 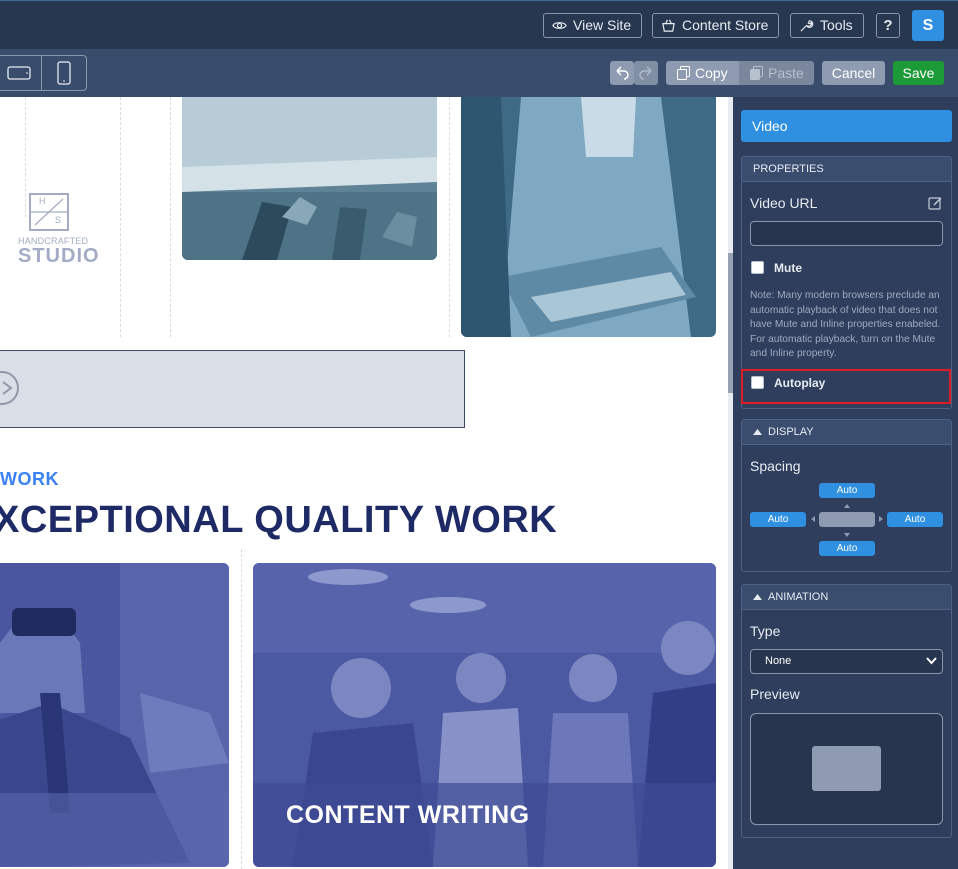 What do you see at coordinates (847, 519) in the screenshot?
I see `spacing-element-box` at bounding box center [847, 519].